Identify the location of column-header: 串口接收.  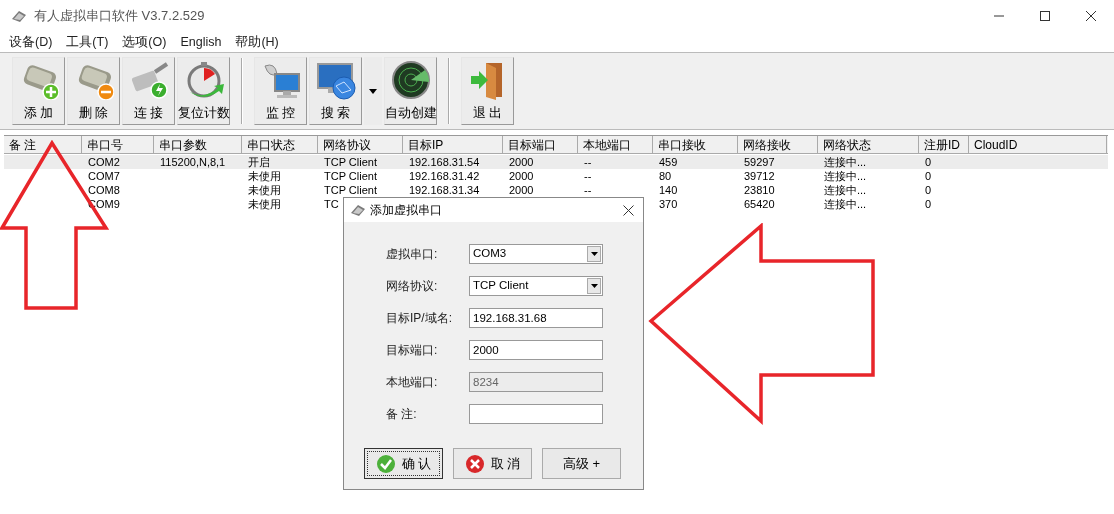
(695, 145).